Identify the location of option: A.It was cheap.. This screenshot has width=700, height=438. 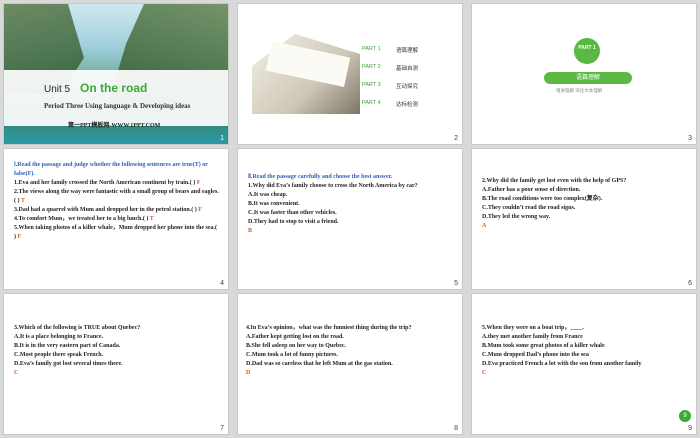
(268, 195).